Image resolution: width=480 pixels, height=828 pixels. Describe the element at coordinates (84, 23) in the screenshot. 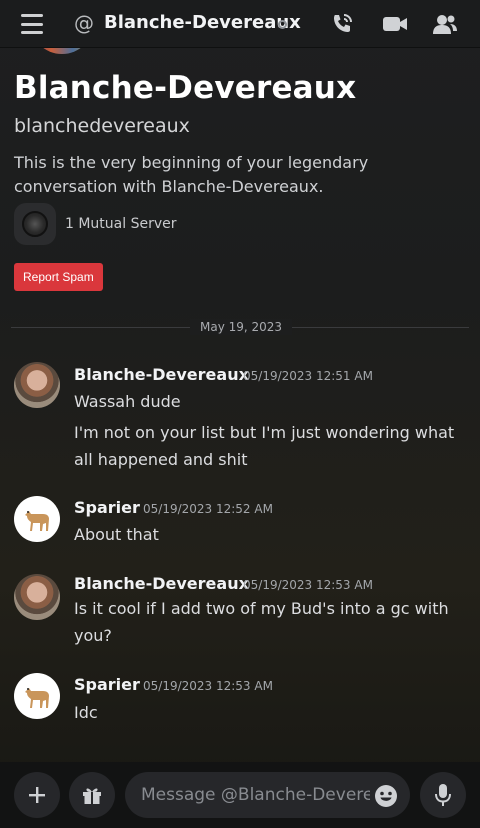

I see `at-icon: @` at that location.